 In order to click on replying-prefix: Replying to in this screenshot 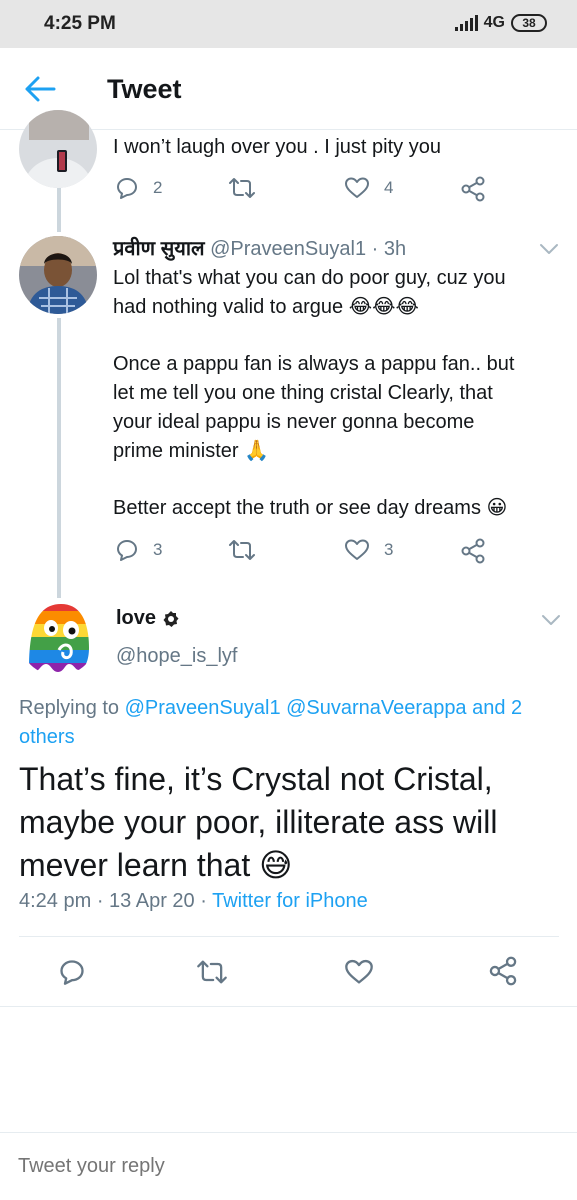, I will do `click(69, 708)`.